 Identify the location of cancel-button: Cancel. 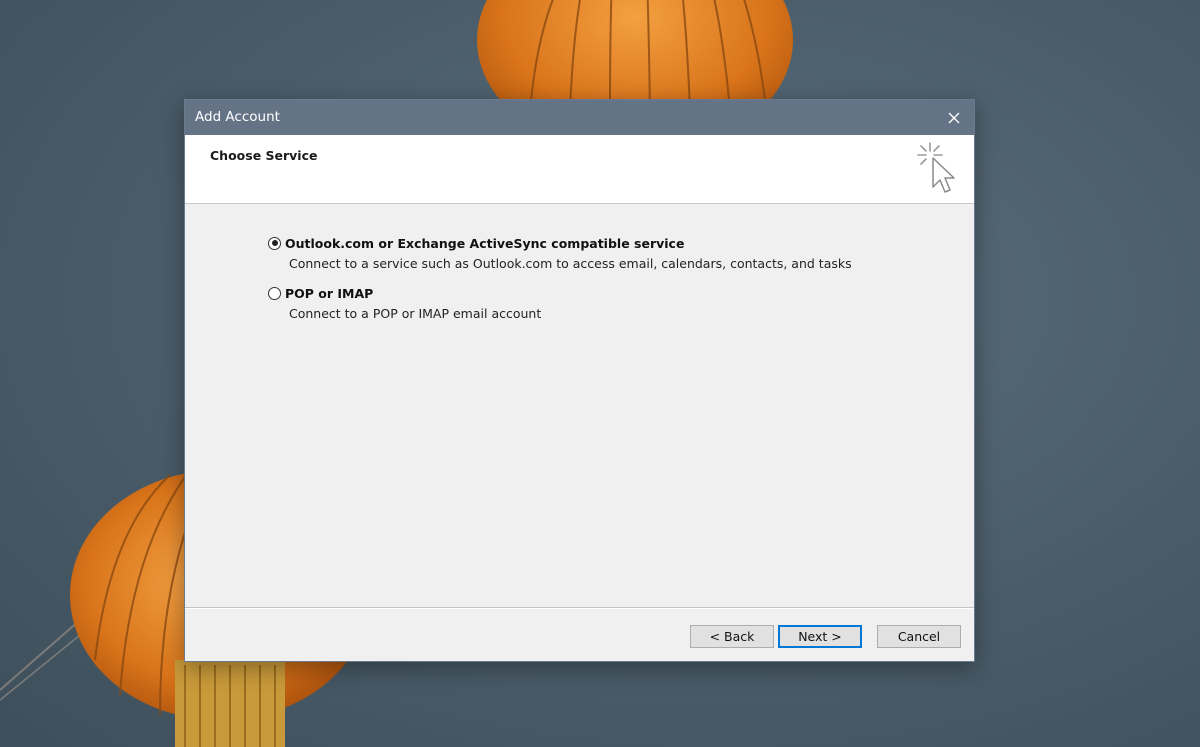
(919, 636).